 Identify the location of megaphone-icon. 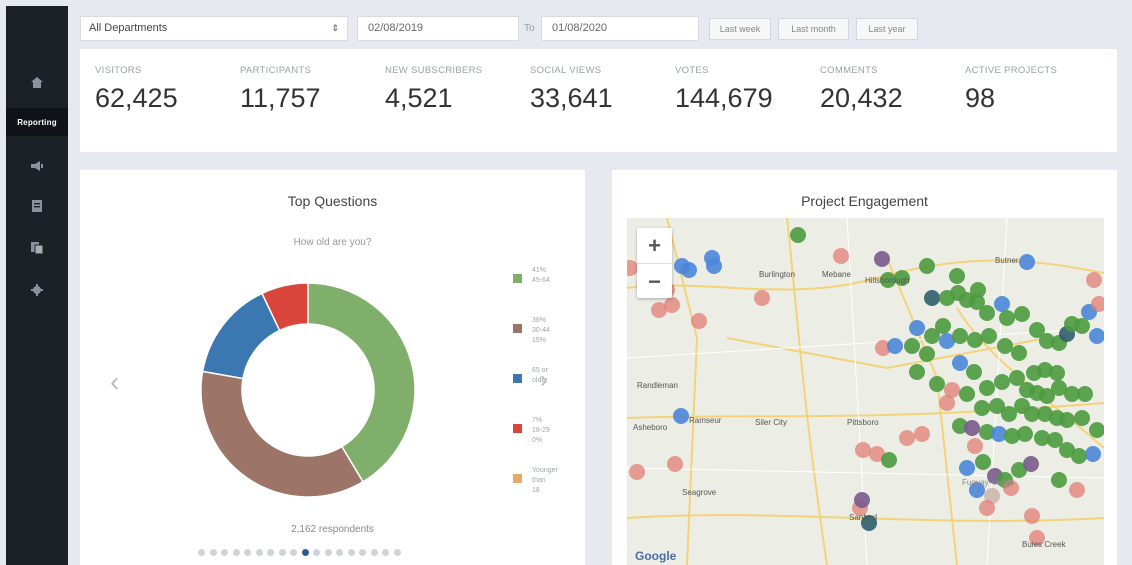
(37, 166).